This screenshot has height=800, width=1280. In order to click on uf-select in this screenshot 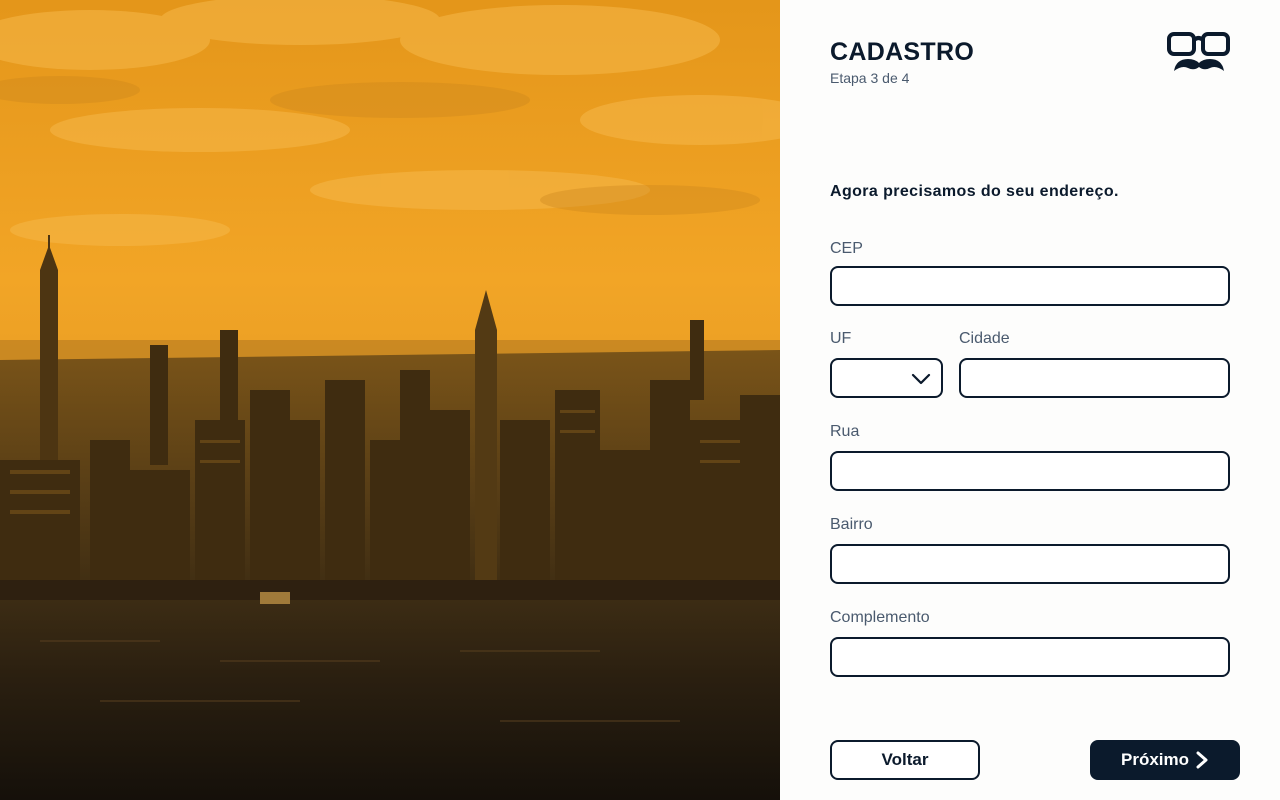, I will do `click(886, 378)`.